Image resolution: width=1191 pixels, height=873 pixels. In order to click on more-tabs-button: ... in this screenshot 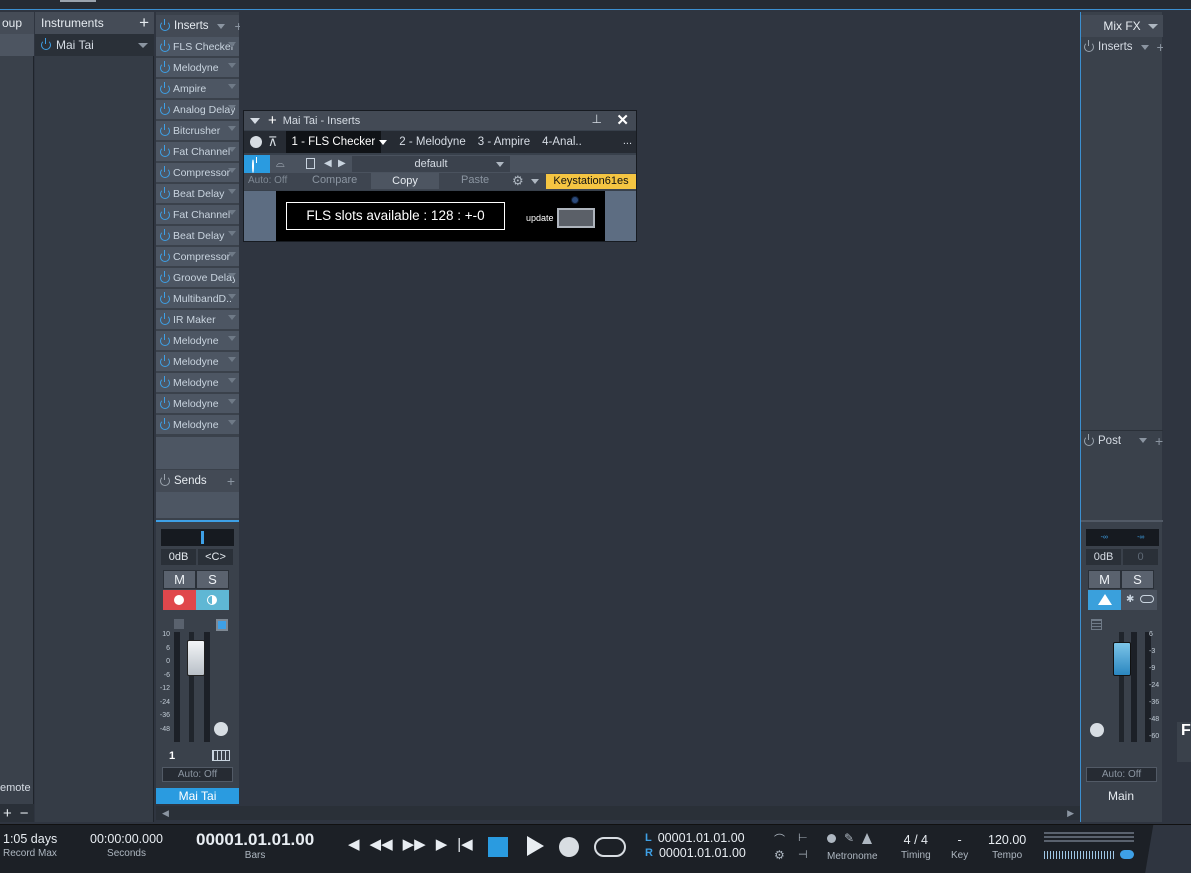, I will do `click(627, 141)`.